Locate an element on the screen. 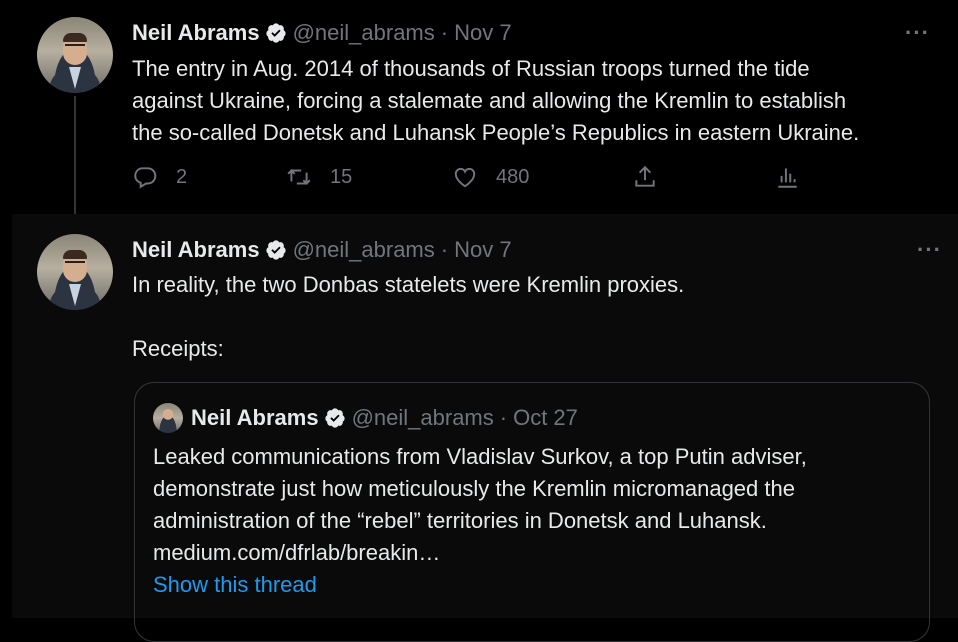  like-icon is located at coordinates (465, 177).